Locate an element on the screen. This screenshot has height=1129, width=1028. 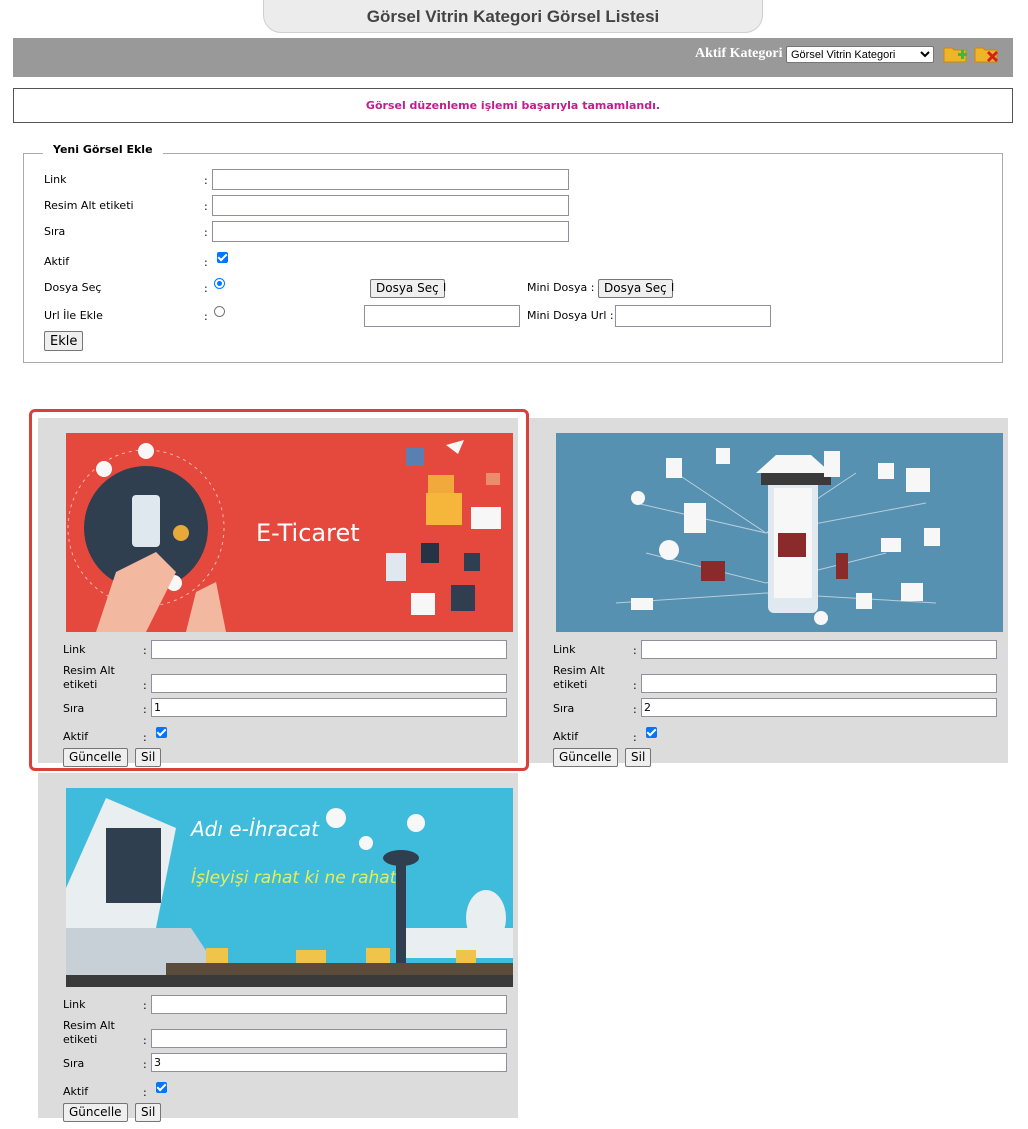
banner-image is located at coordinates (779, 532).